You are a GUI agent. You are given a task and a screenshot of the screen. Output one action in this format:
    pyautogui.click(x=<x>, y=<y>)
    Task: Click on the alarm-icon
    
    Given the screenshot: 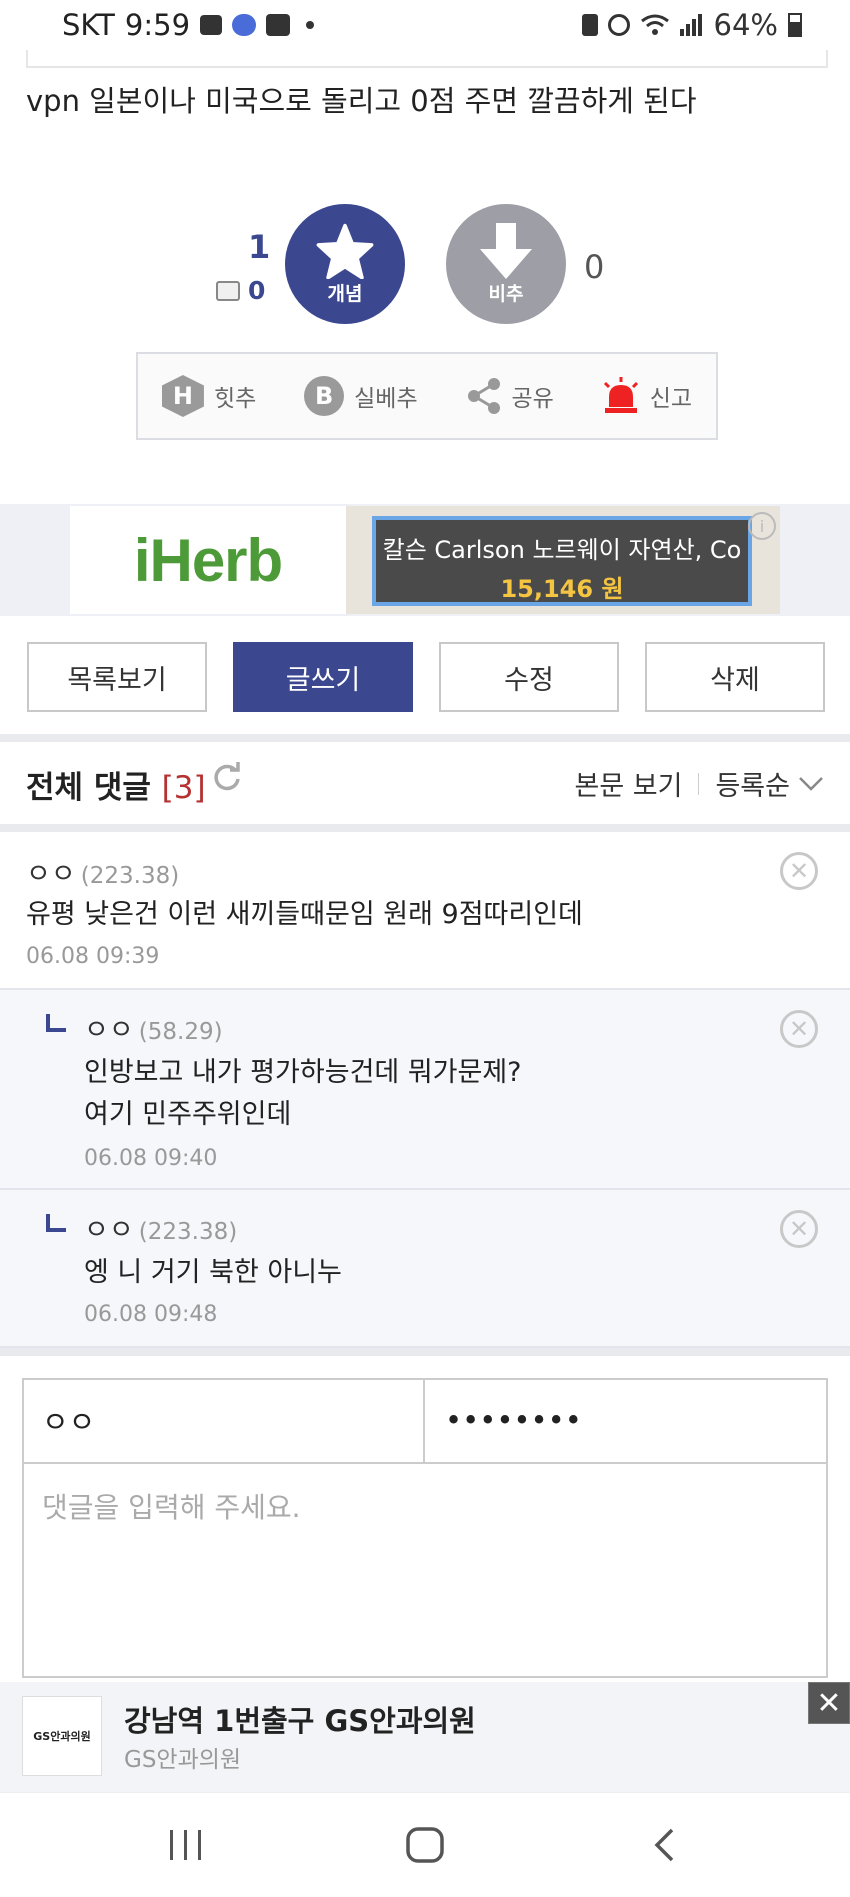 What is the action you would take?
    pyautogui.click(x=618, y=25)
    